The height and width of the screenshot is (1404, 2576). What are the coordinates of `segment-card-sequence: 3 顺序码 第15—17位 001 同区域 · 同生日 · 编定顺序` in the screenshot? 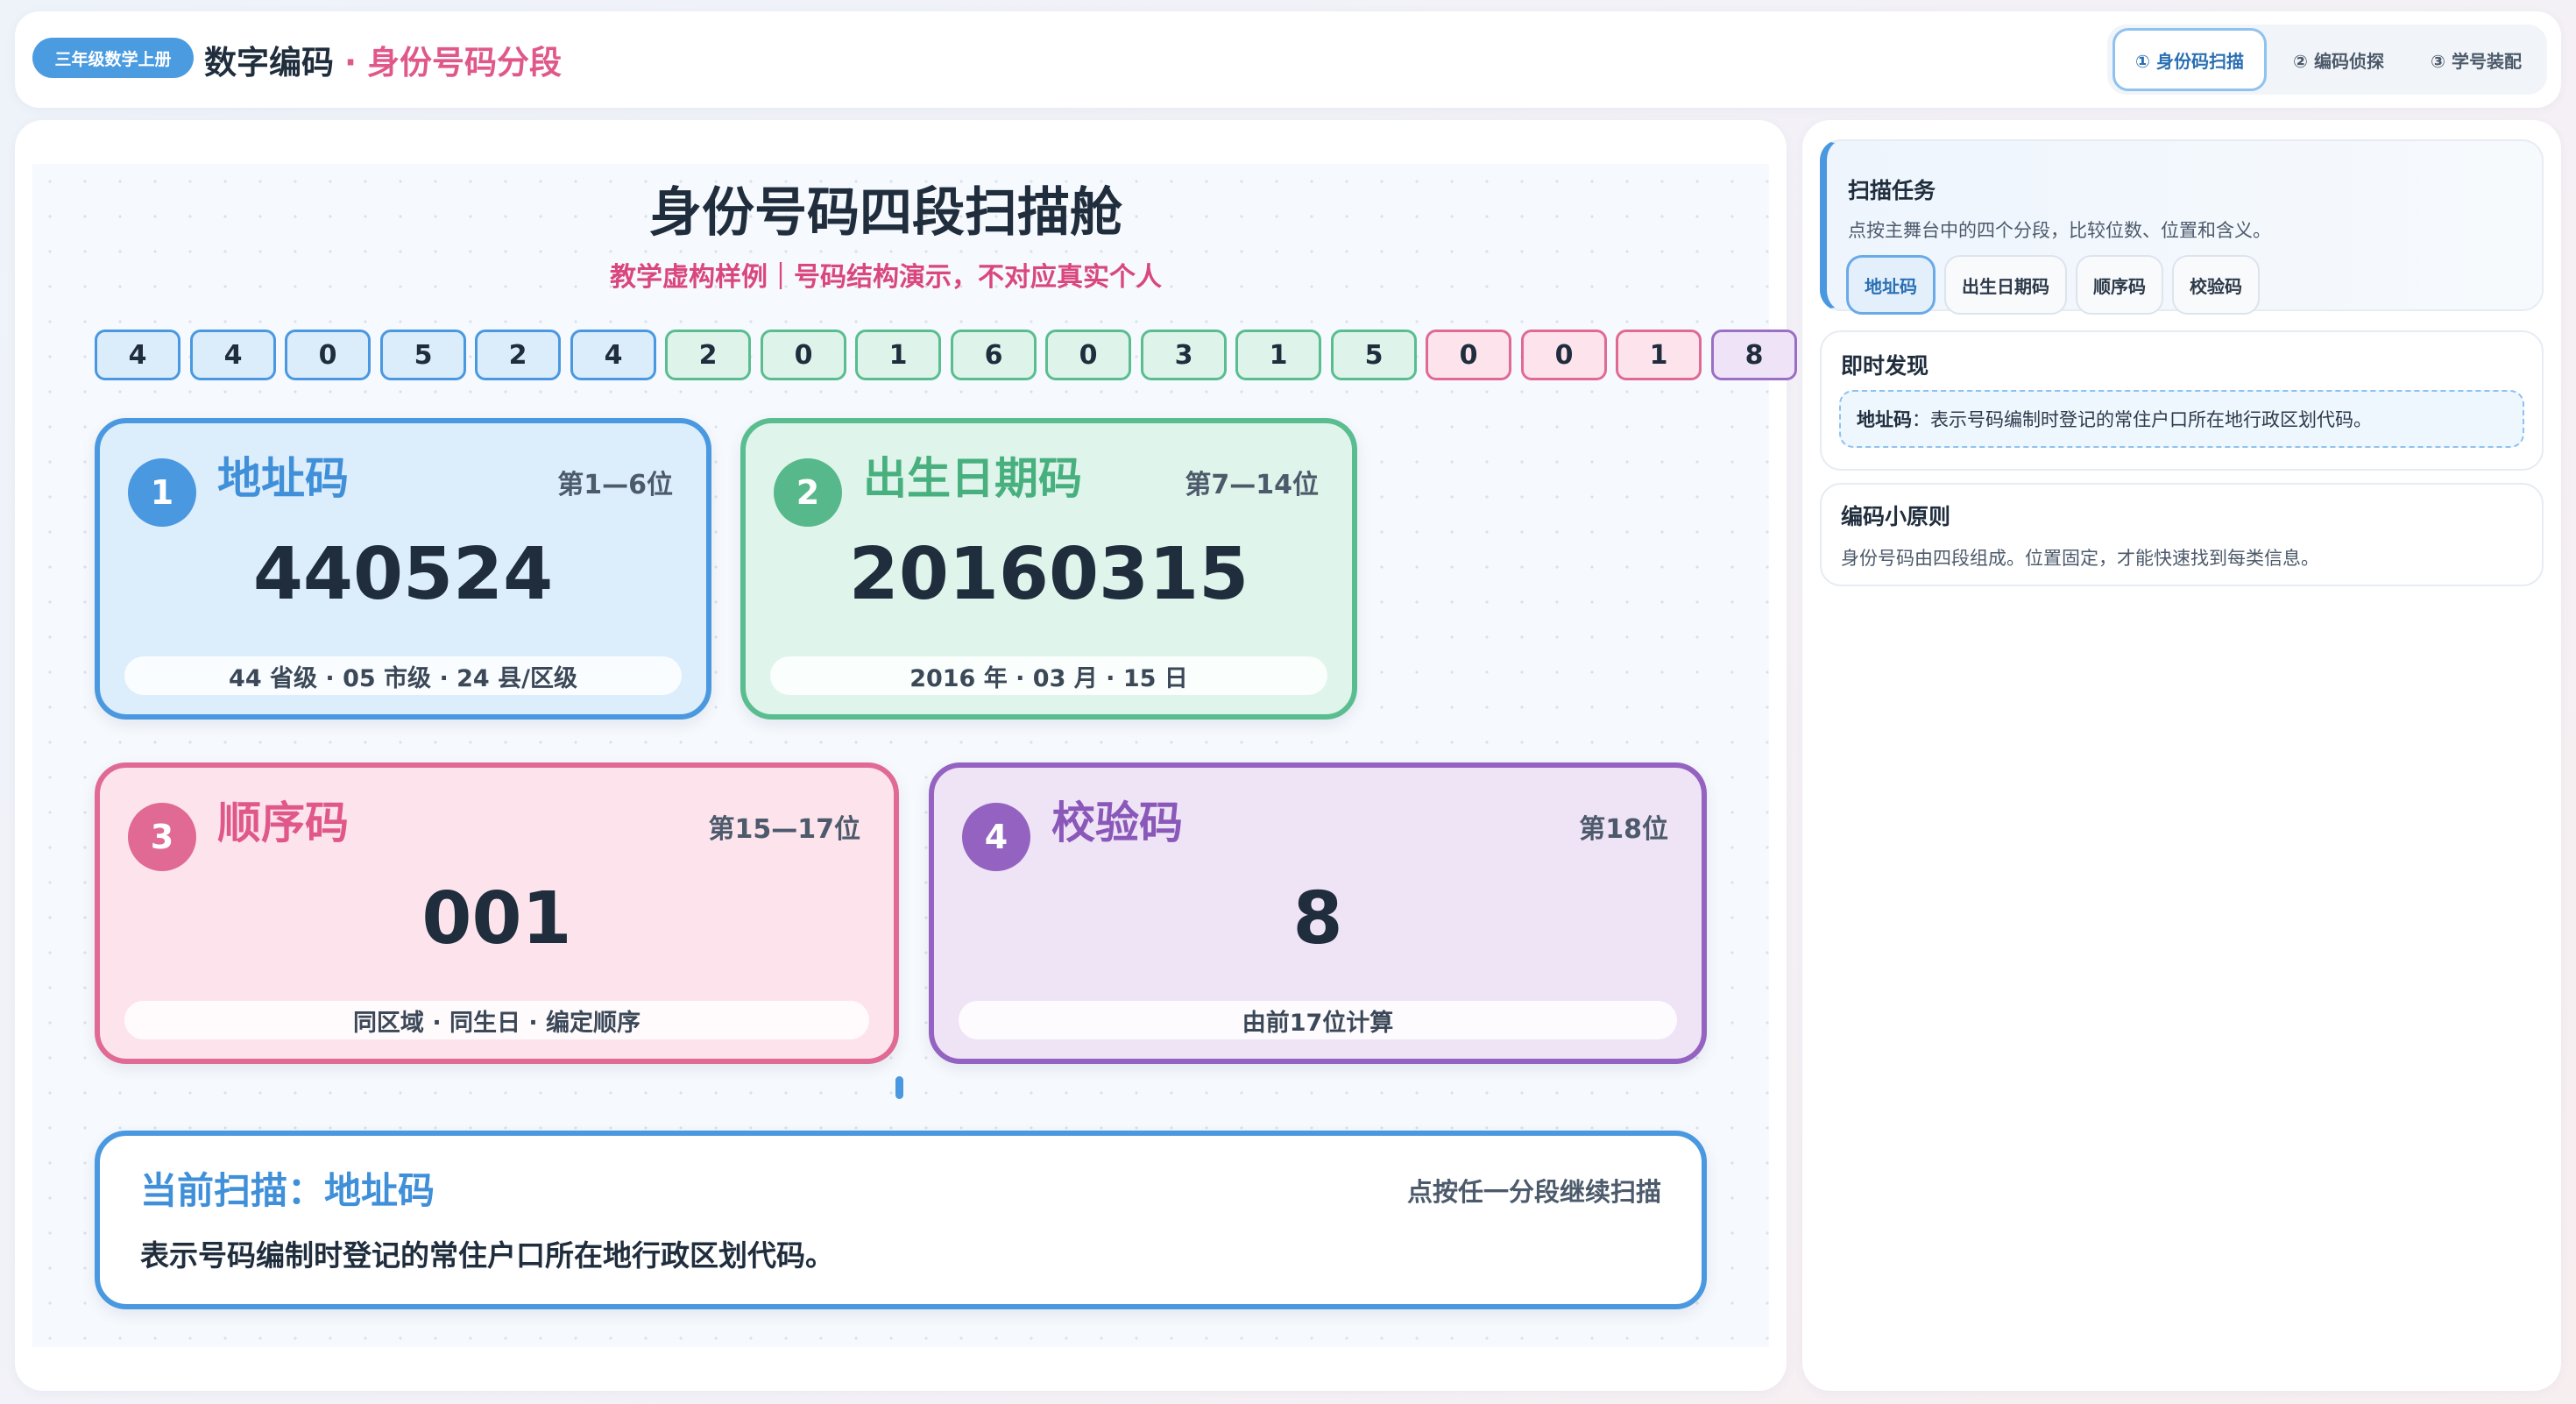 It's located at (497, 913).